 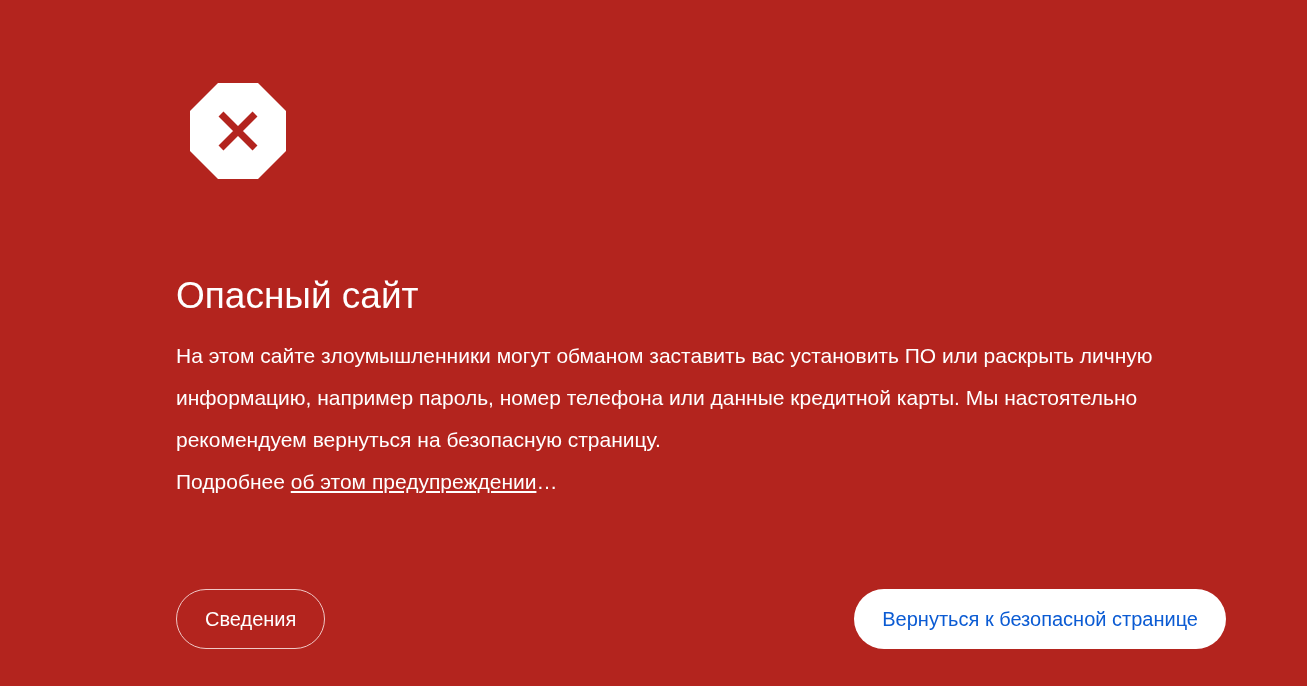 What do you see at coordinates (297, 296) in the screenshot?
I see `page-title: Опасный сайт` at bounding box center [297, 296].